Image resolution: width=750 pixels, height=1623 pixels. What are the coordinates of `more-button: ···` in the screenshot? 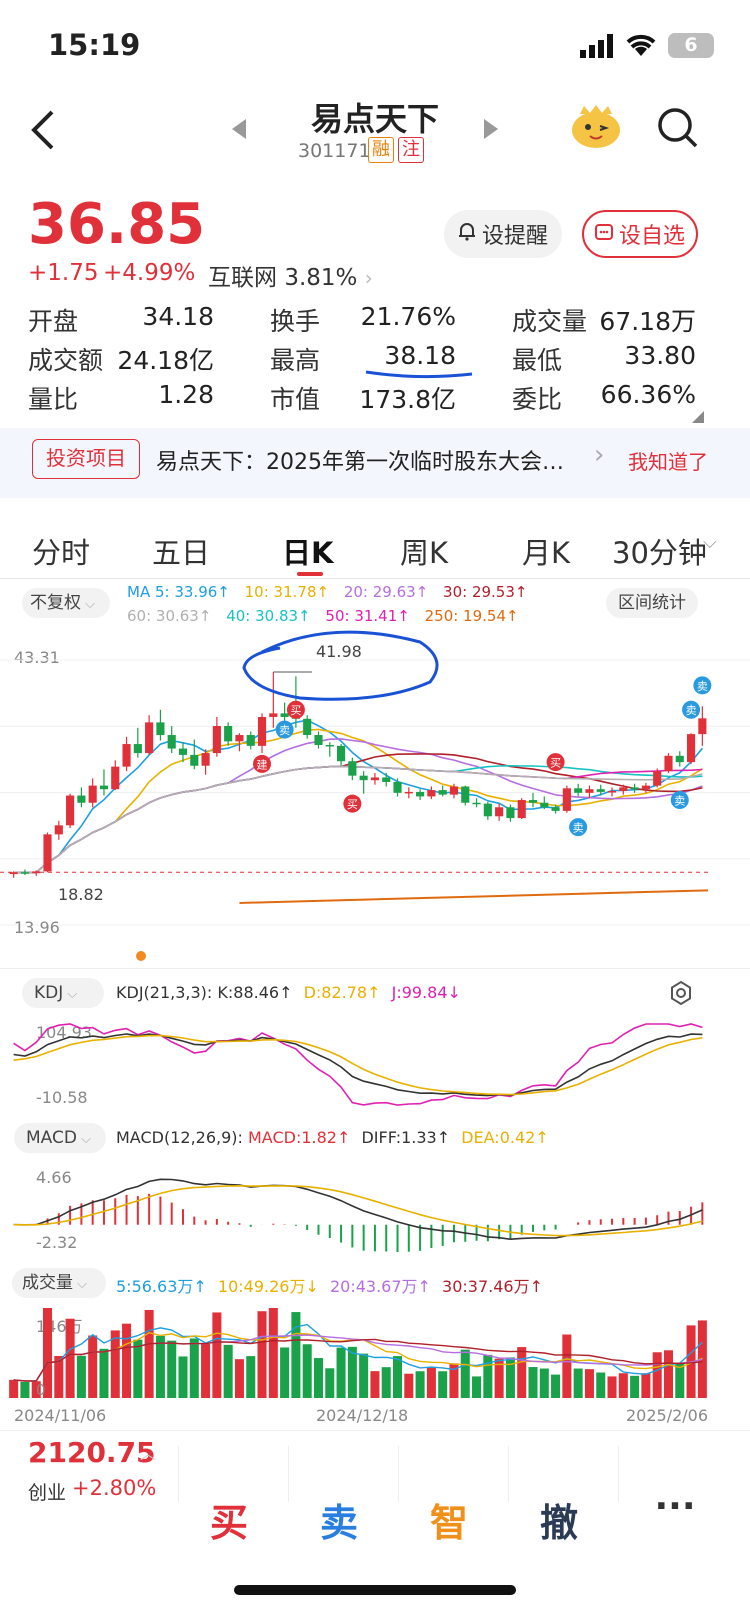 It's located at (675, 1506).